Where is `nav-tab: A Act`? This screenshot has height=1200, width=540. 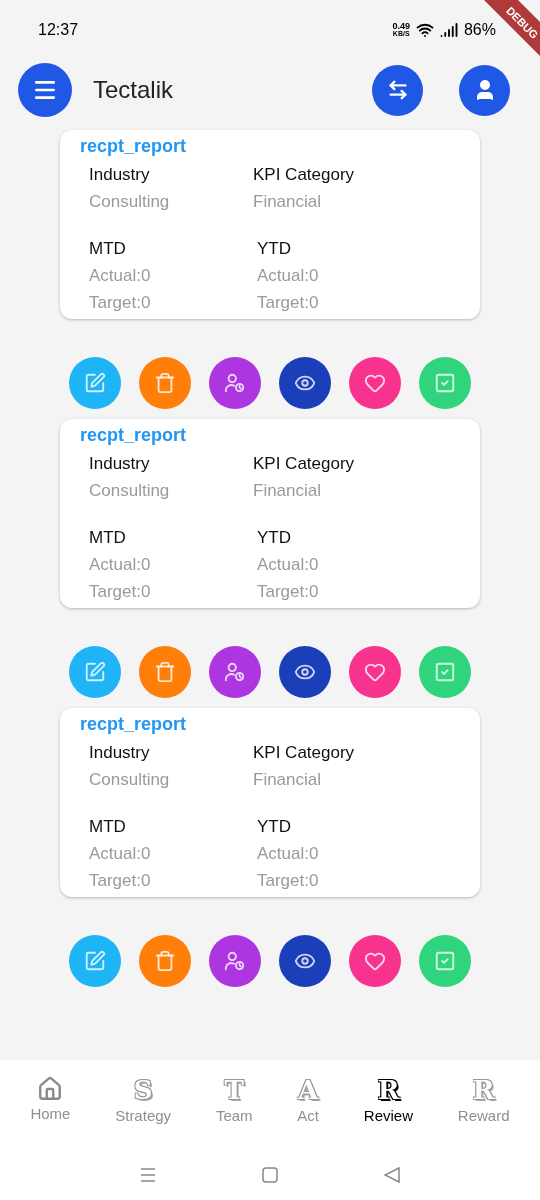
nav-tab: A Act is located at coordinates (308, 1113).